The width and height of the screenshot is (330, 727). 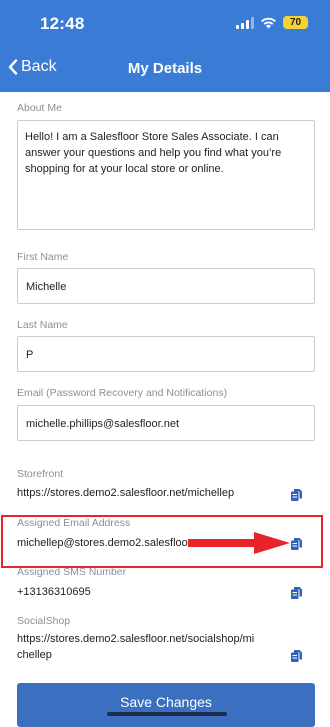 I want to click on save-changes-button: Save Changes, so click(x=166, y=705).